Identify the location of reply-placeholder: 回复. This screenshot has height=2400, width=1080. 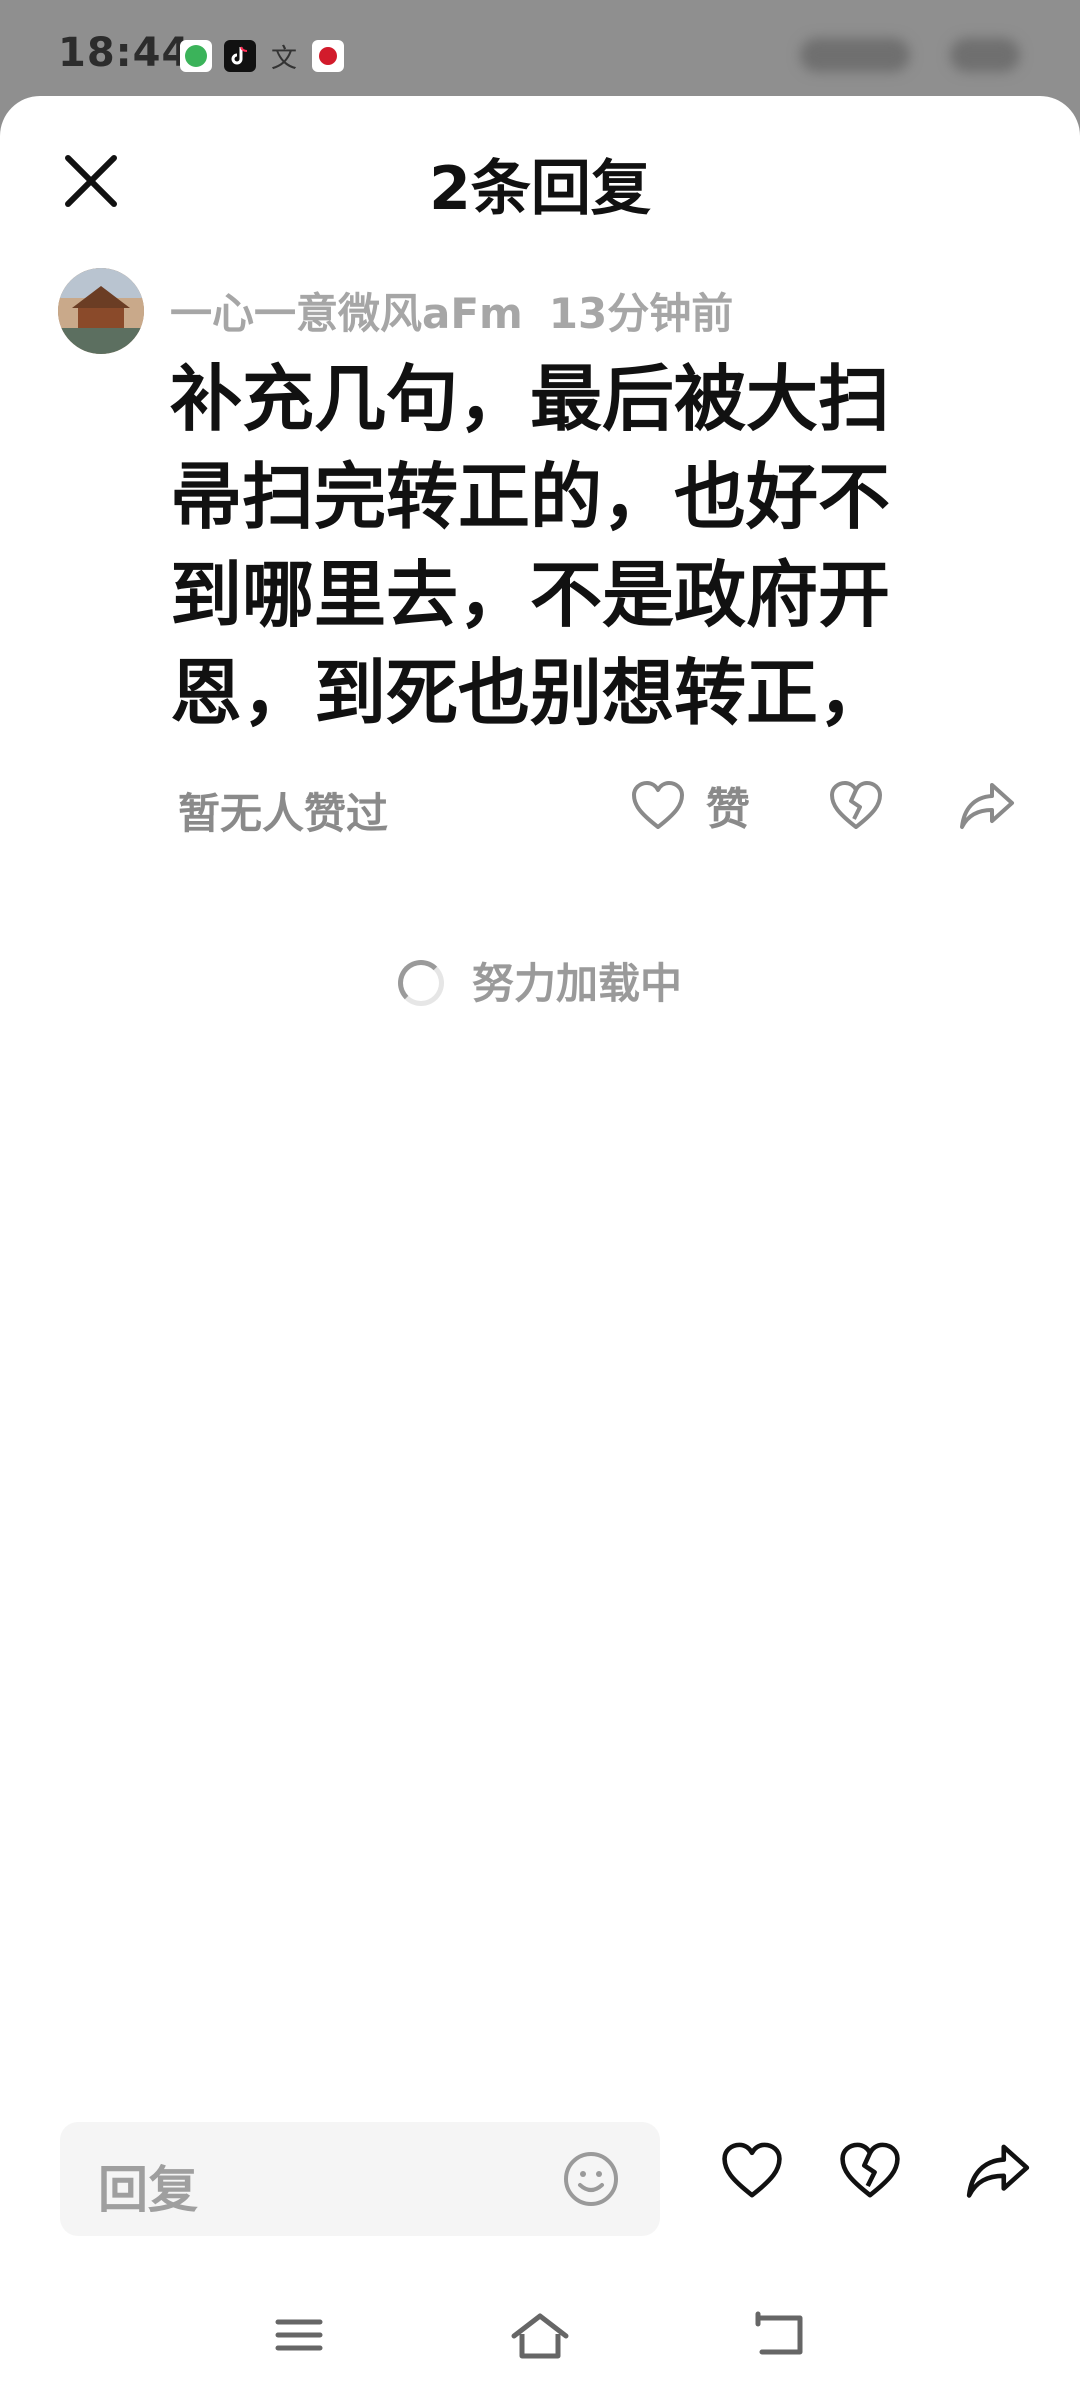
(148, 2190).